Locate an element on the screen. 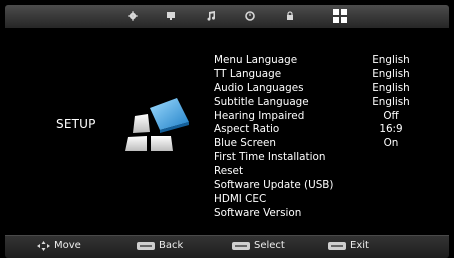 The height and width of the screenshot is (258, 454). menu-item-menu-language: Menu Language English is located at coordinates (319, 61).